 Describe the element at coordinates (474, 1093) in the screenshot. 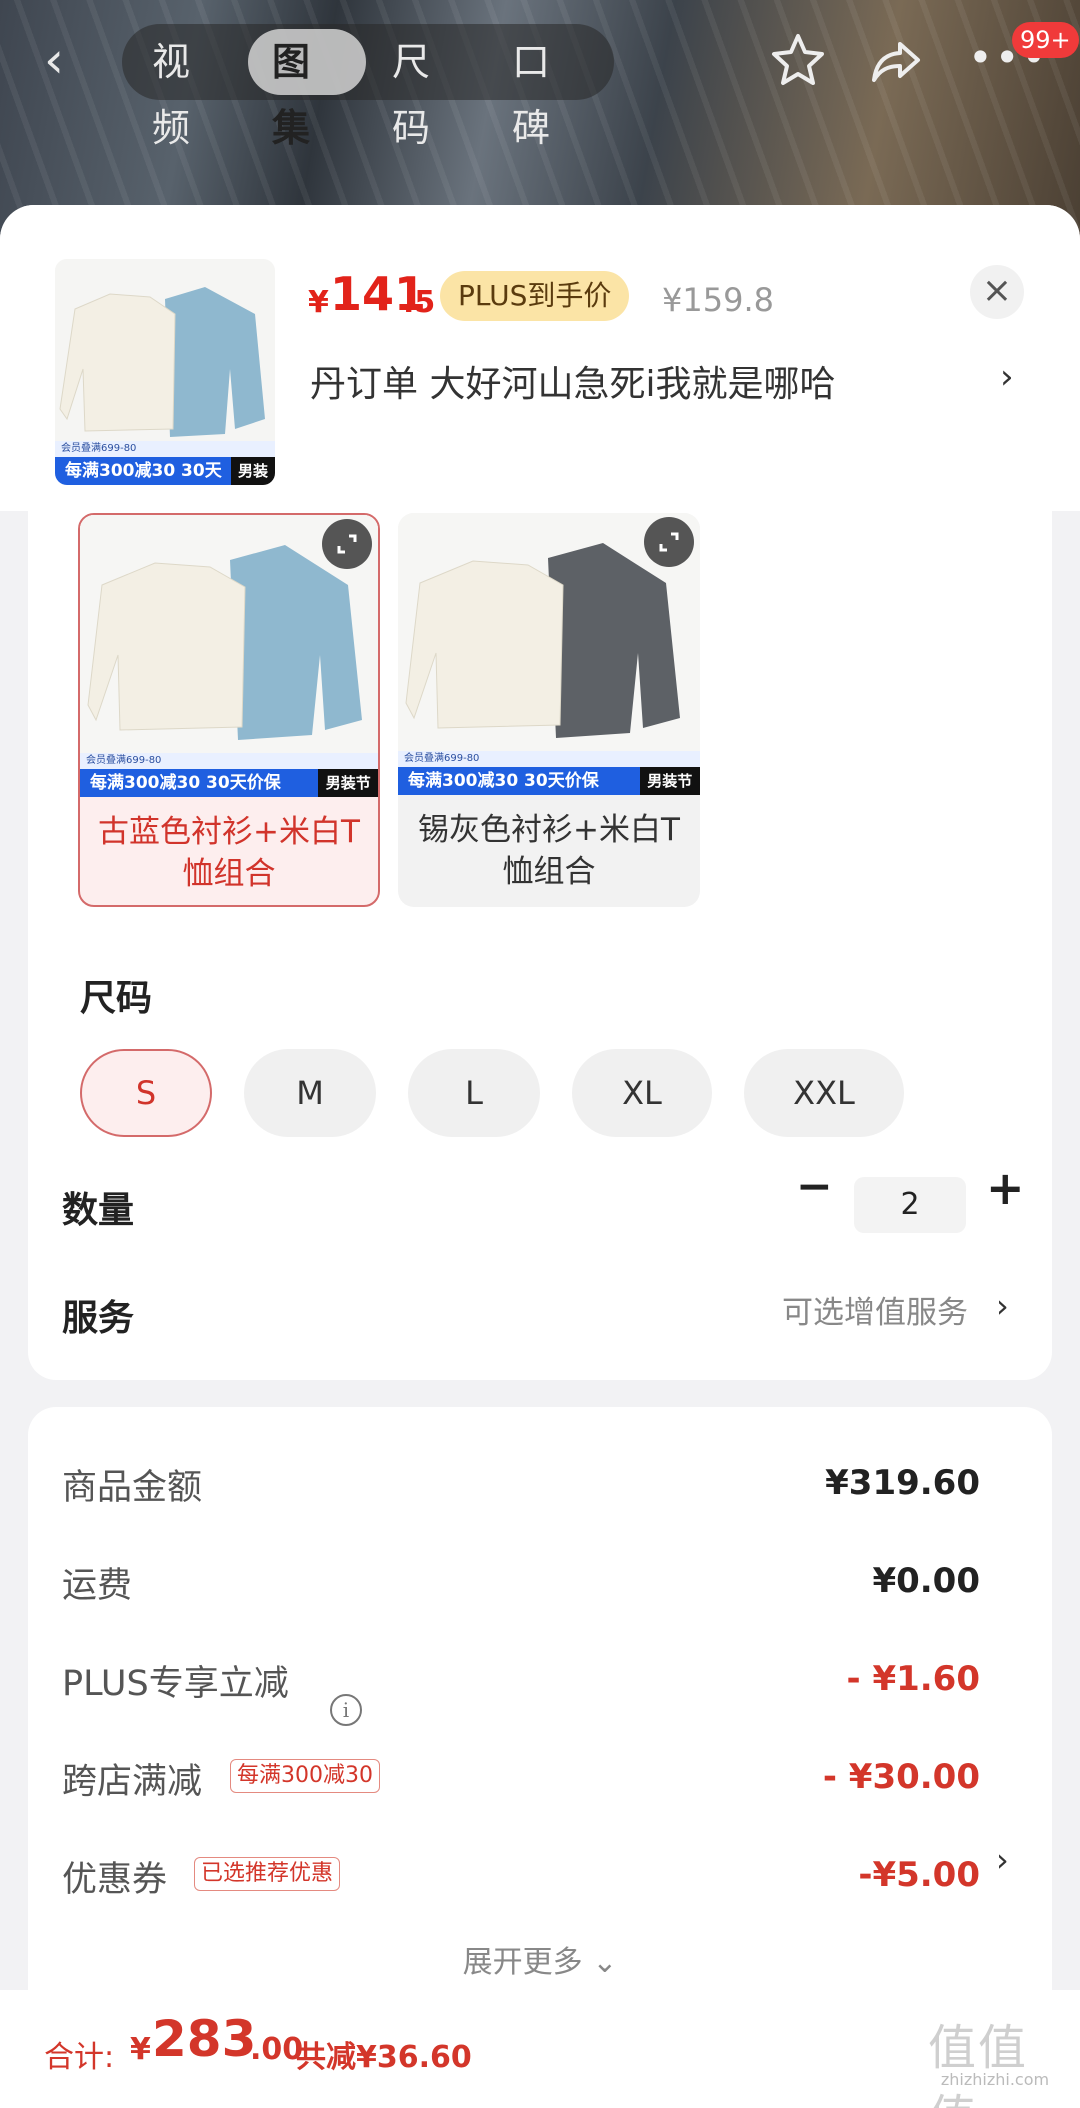

I see `size-option-l: L` at that location.